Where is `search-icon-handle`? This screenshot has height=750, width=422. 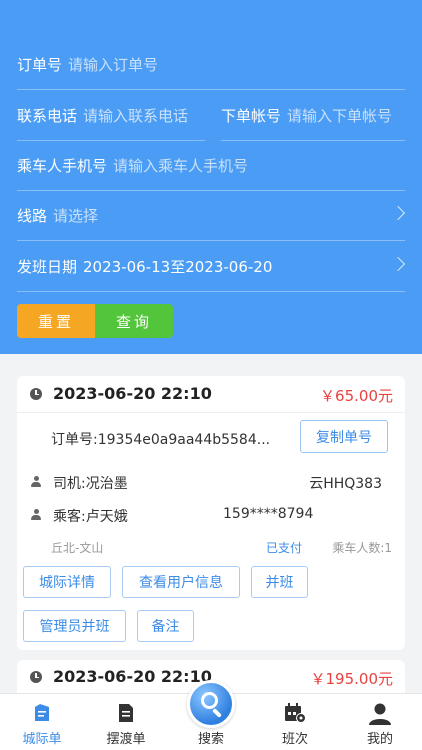
search-icon-handle is located at coordinates (217, 713).